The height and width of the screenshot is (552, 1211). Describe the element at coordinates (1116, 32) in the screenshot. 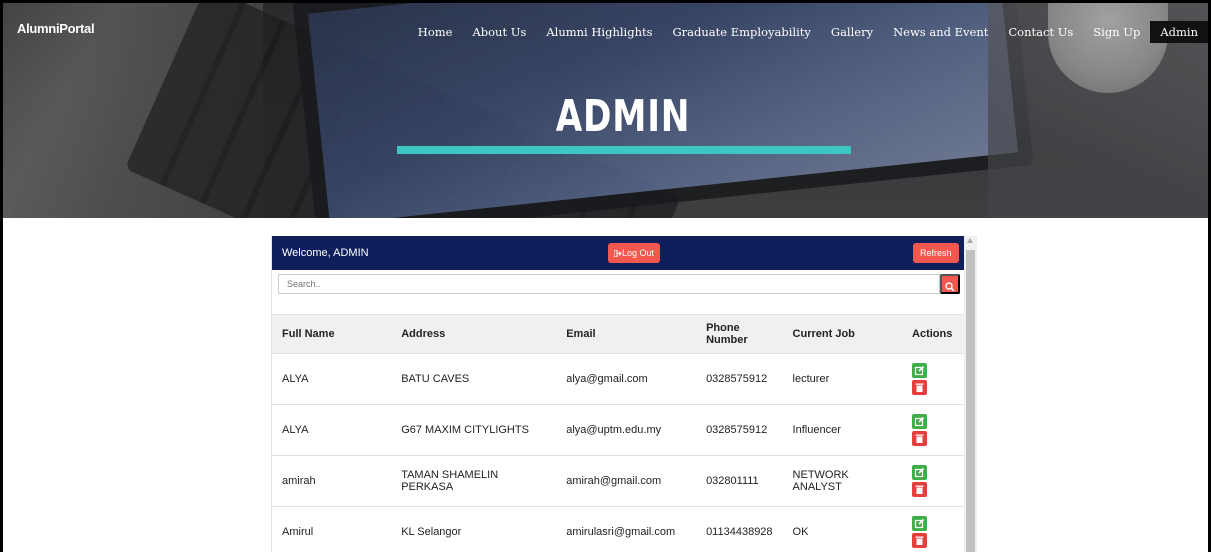

I see `nav-sign-up: Sign Up` at that location.